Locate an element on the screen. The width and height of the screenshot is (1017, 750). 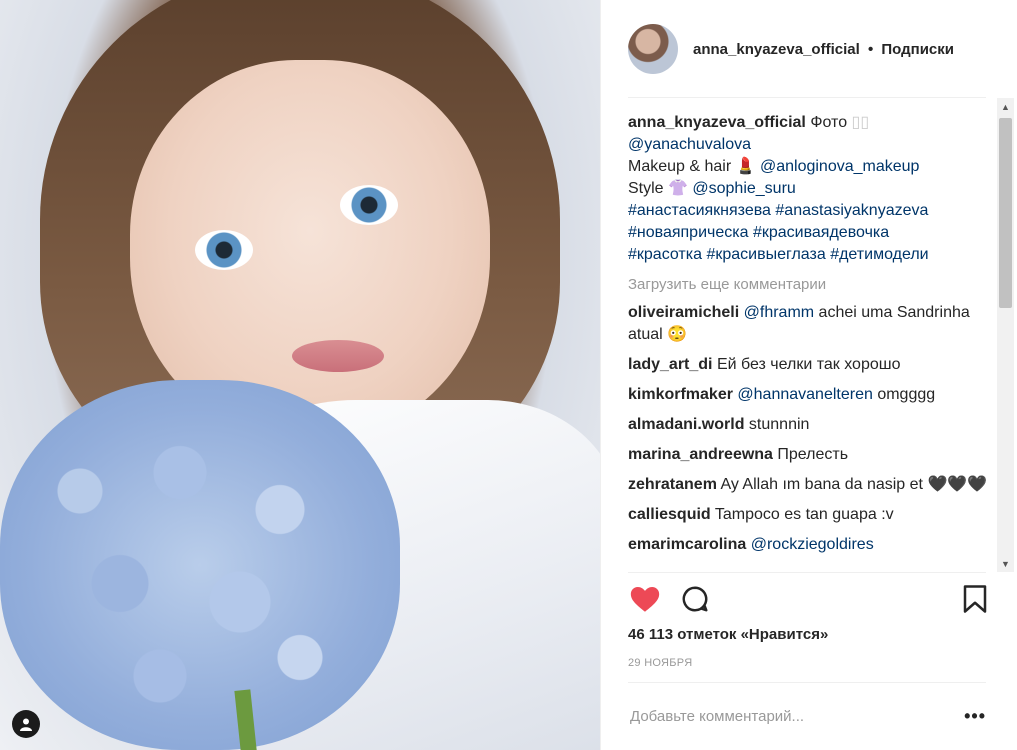
comment-item: marina_andreewna Прелесть is located at coordinates (808, 455).